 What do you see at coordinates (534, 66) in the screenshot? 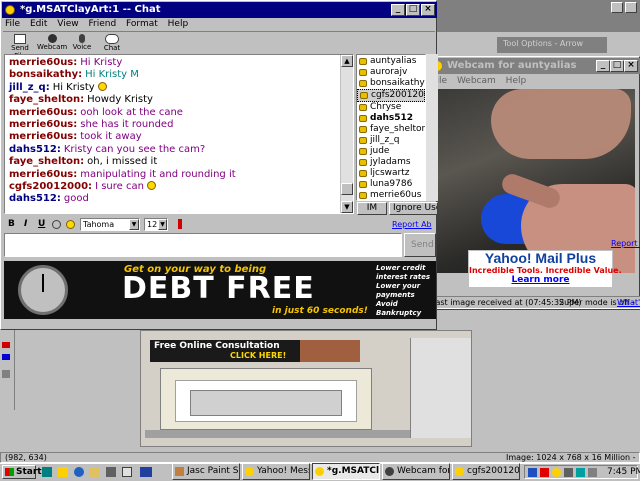
I see `webcam-titlebar: Webcam for auntyalias _ □ ×` at bounding box center [534, 66].